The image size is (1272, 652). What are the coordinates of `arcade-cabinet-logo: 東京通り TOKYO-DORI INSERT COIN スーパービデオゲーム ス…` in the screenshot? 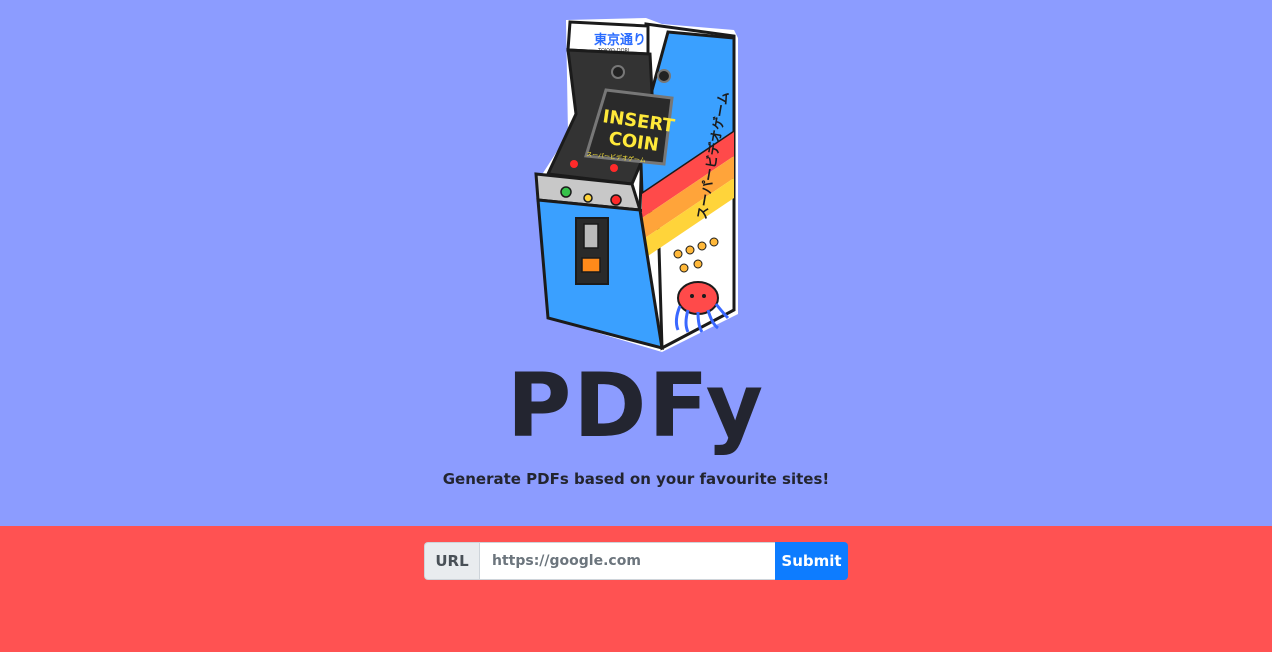 It's located at (636, 185).